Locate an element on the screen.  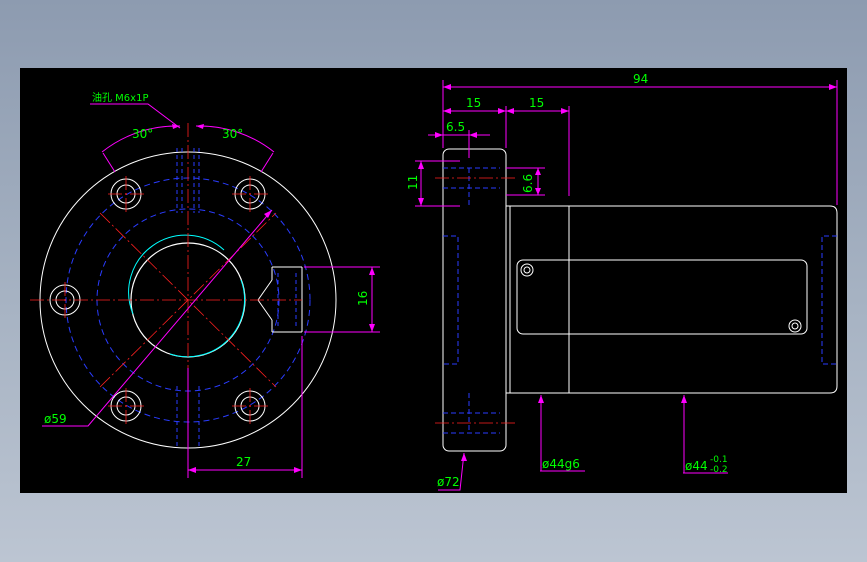
slot-screw-left is located at coordinates (527, 270).